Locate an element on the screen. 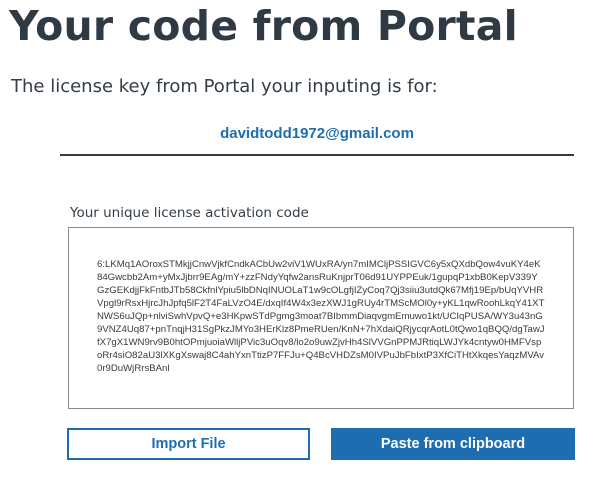  paste-from-clipboard-button: Paste from clipboard is located at coordinates (453, 444).